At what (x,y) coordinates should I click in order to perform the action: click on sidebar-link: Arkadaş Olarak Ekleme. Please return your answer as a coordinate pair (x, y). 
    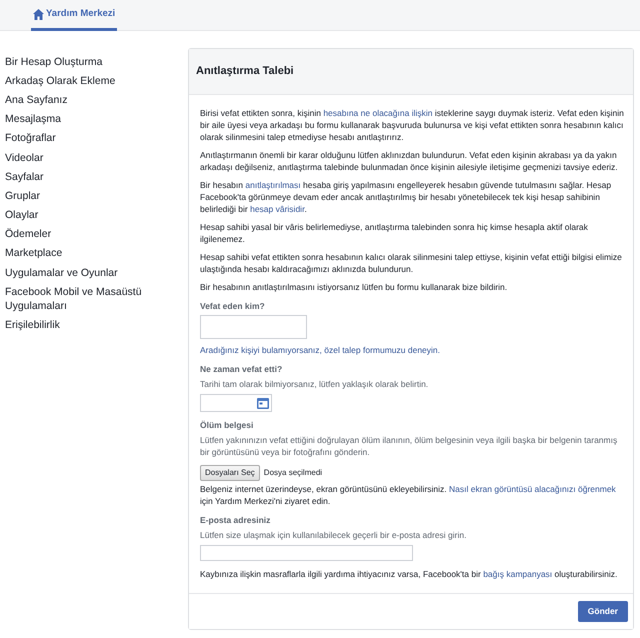
    Looking at the image, I should click on (87, 80).